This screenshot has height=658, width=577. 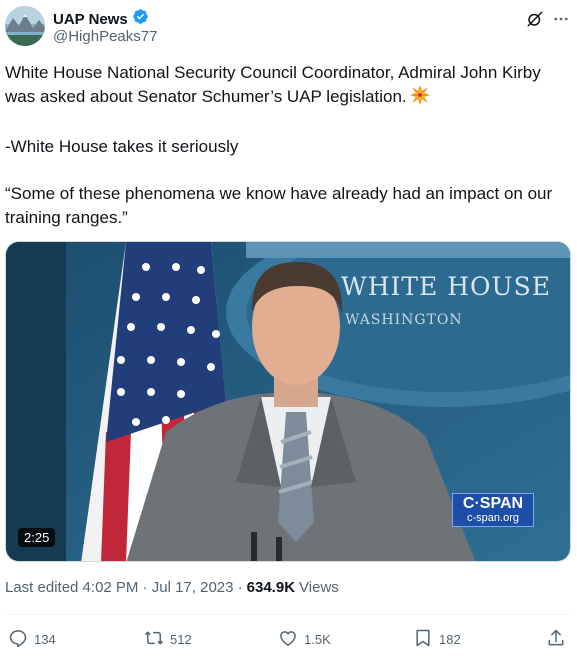 What do you see at coordinates (423, 639) in the screenshot?
I see `bookmark-icon` at bounding box center [423, 639].